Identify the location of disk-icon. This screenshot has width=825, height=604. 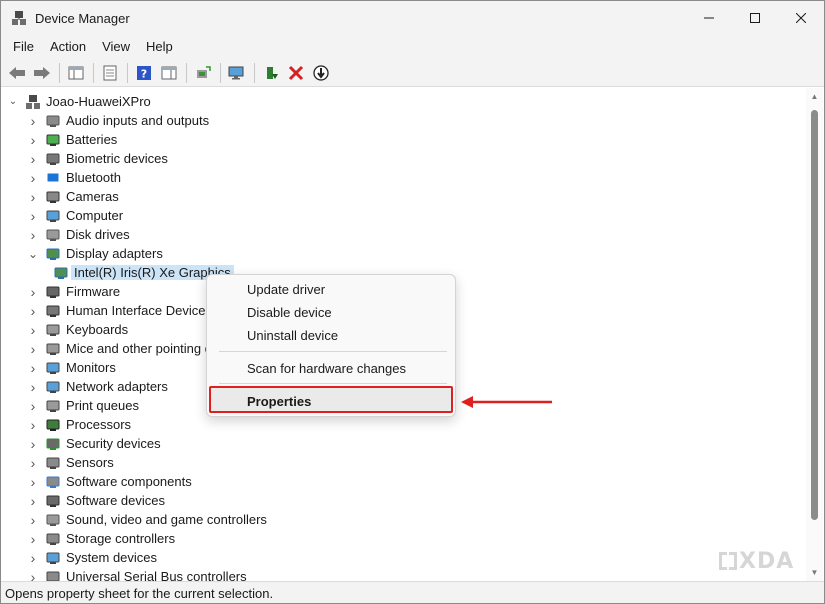
(53, 235).